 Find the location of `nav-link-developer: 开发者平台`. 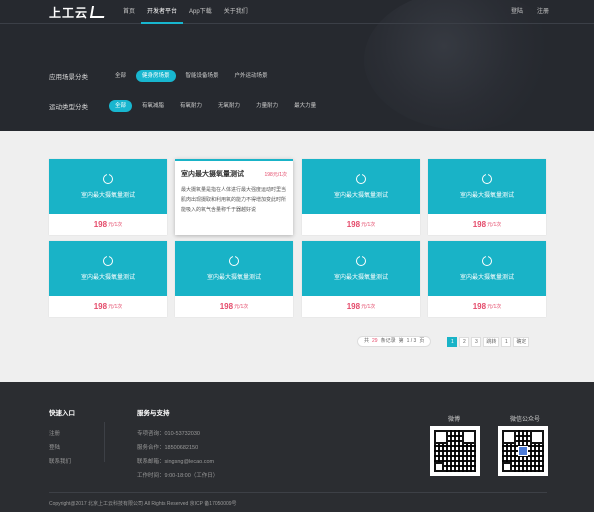

nav-link-developer: 开发者平台 is located at coordinates (162, 12).